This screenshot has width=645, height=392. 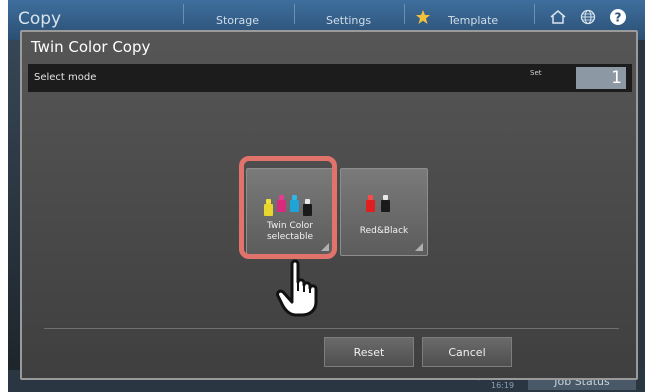 What do you see at coordinates (370, 203) in the screenshot?
I see `red-toner-icon` at bounding box center [370, 203].